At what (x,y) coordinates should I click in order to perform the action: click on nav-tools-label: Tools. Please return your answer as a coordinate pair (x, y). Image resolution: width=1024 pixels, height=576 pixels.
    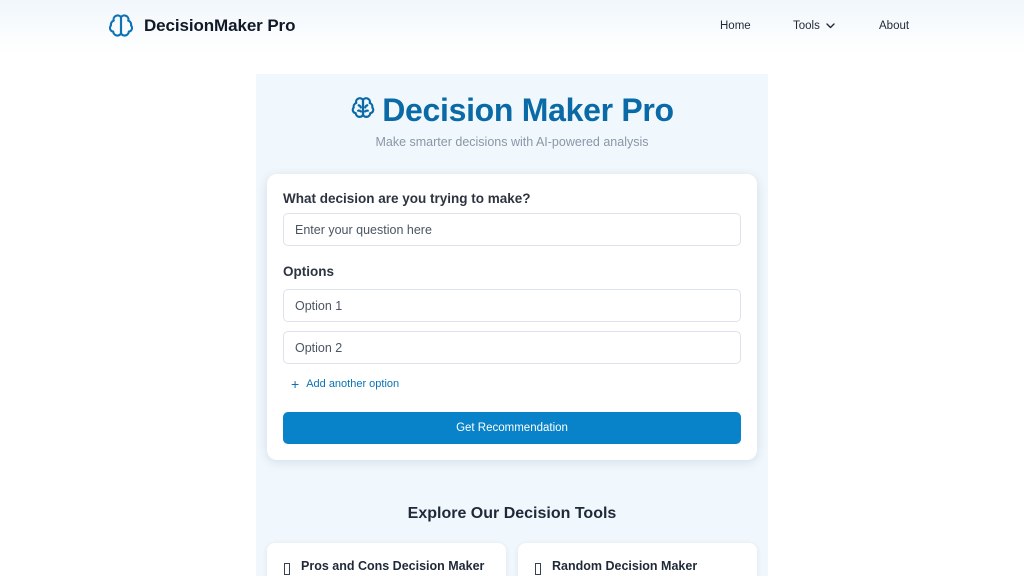
    Looking at the image, I should click on (806, 26).